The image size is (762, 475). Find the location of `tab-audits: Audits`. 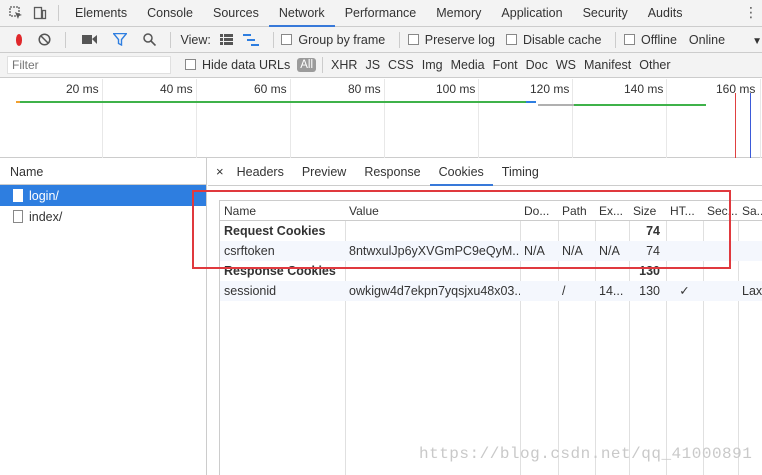

tab-audits: Audits is located at coordinates (665, 13).